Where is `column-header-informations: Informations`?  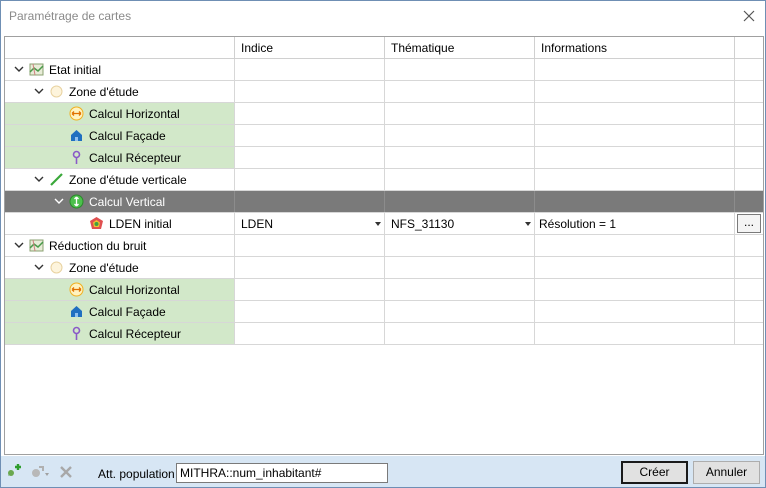
column-header-informations: Informations is located at coordinates (635, 48).